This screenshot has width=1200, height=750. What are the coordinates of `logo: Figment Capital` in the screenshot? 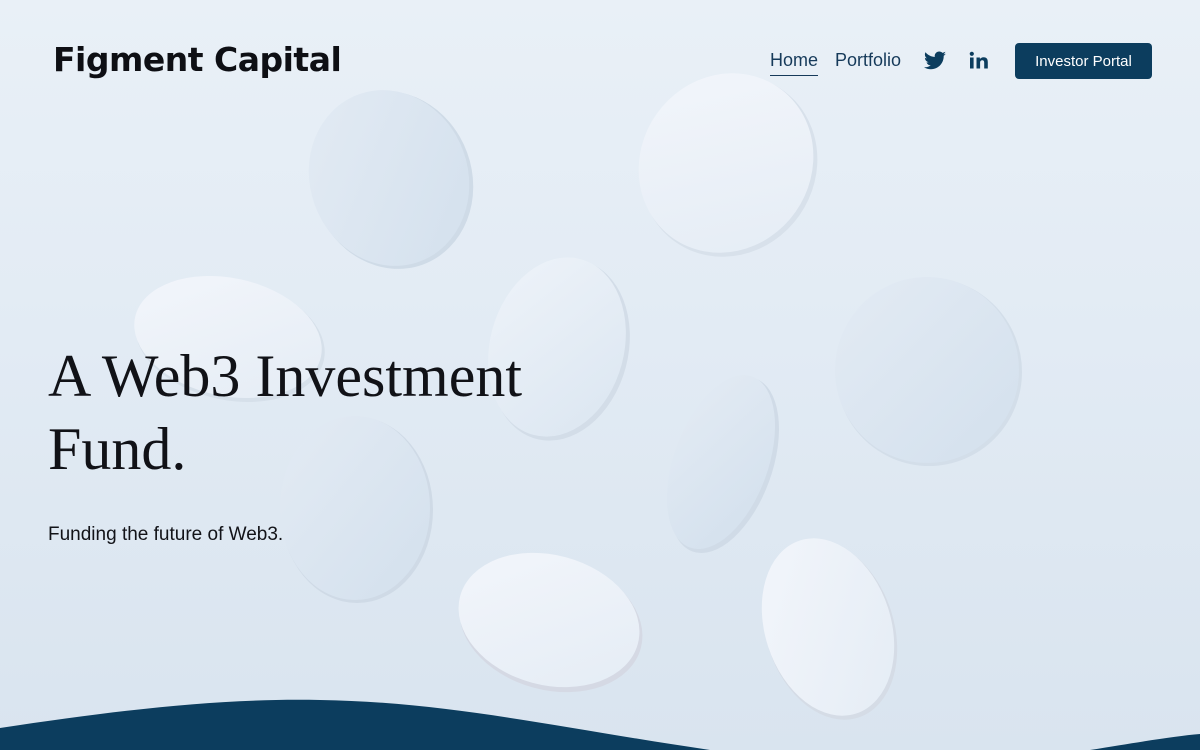 It's located at (197, 60).